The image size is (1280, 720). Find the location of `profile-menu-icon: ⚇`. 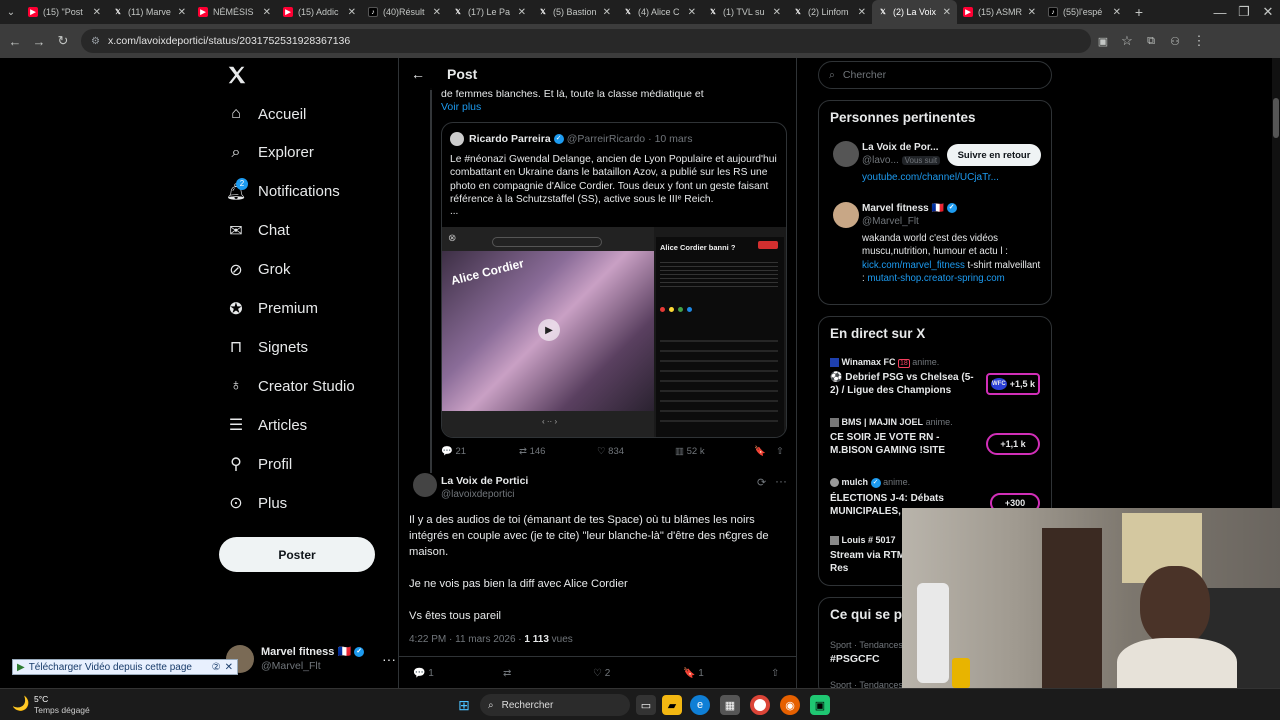

profile-menu-icon: ⚇ is located at coordinates (1175, 41).